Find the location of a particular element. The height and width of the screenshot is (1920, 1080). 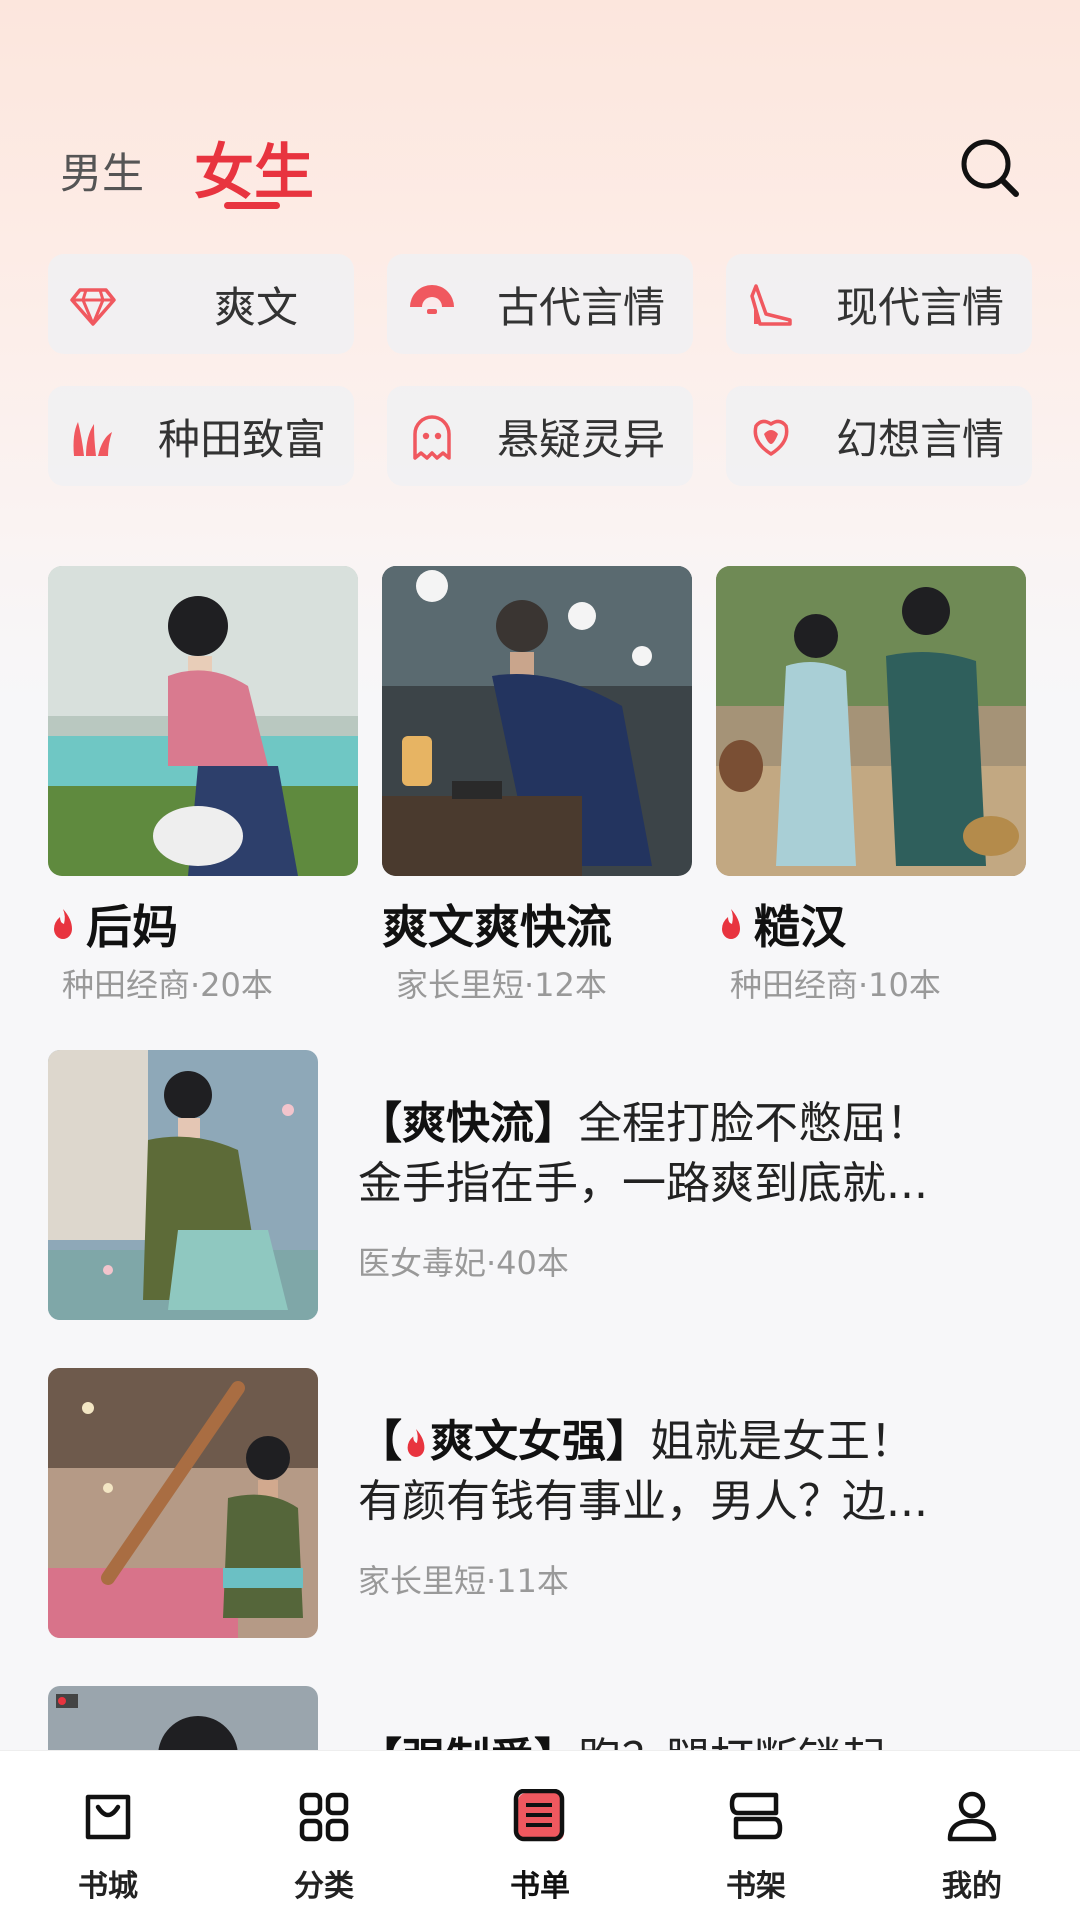

active-tab-indicator is located at coordinates (252, 205).